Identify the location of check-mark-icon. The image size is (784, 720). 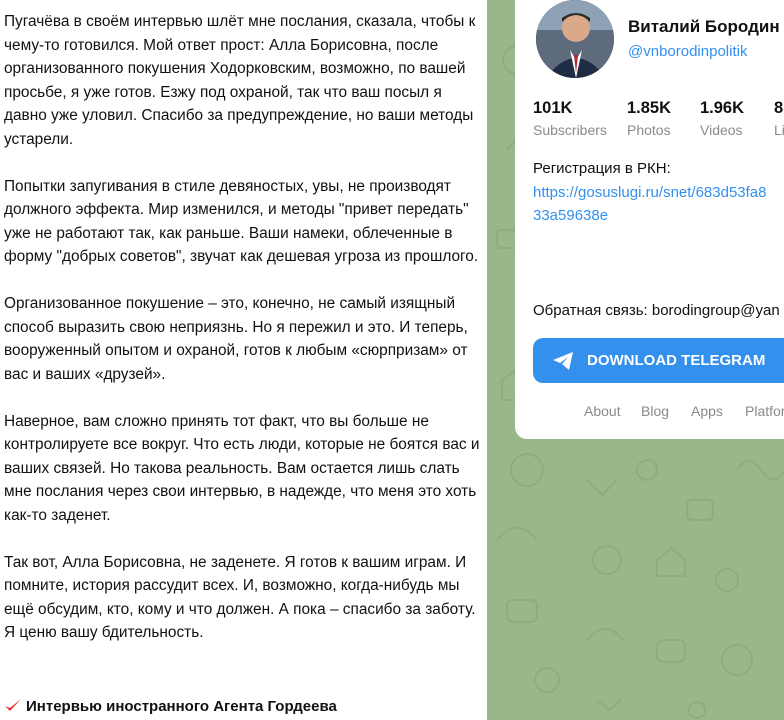
(13, 706).